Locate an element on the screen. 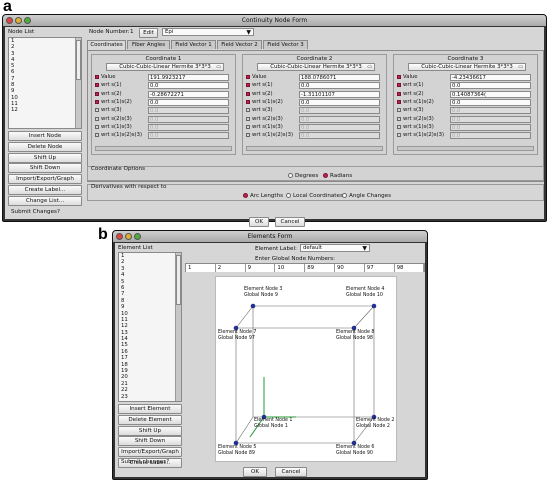 The width and height of the screenshot is (550, 484). element-label-select: default ▼ is located at coordinates (335, 248).